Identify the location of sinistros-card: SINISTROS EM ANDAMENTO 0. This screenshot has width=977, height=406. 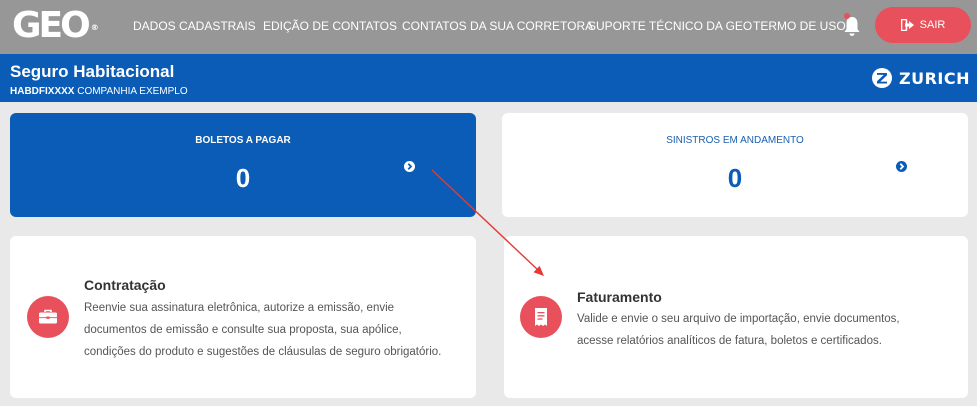
(735, 165).